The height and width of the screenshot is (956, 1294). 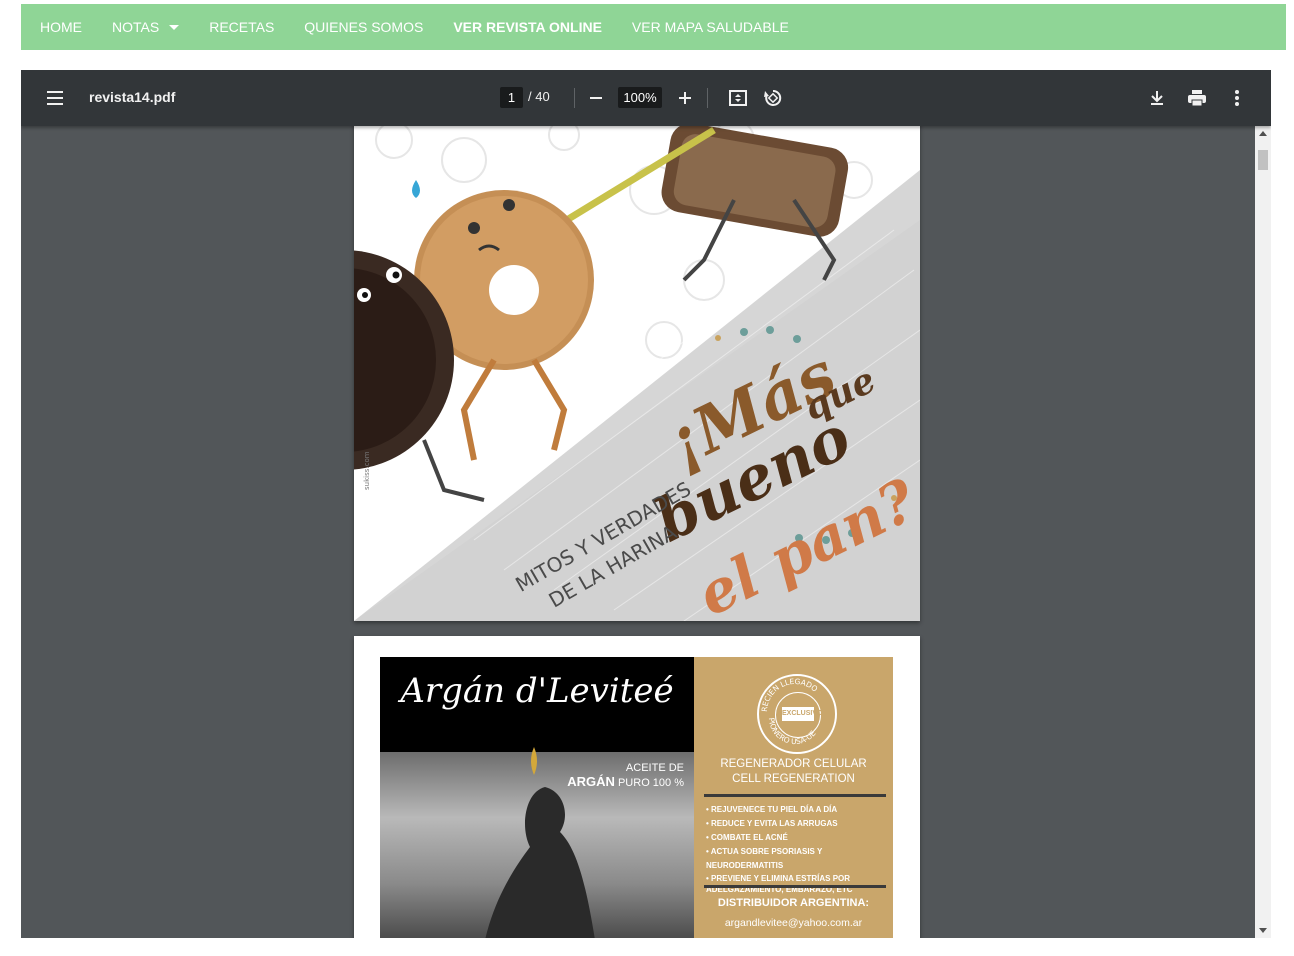 I want to click on cover-credit: sukiss.com, so click(x=367, y=470).